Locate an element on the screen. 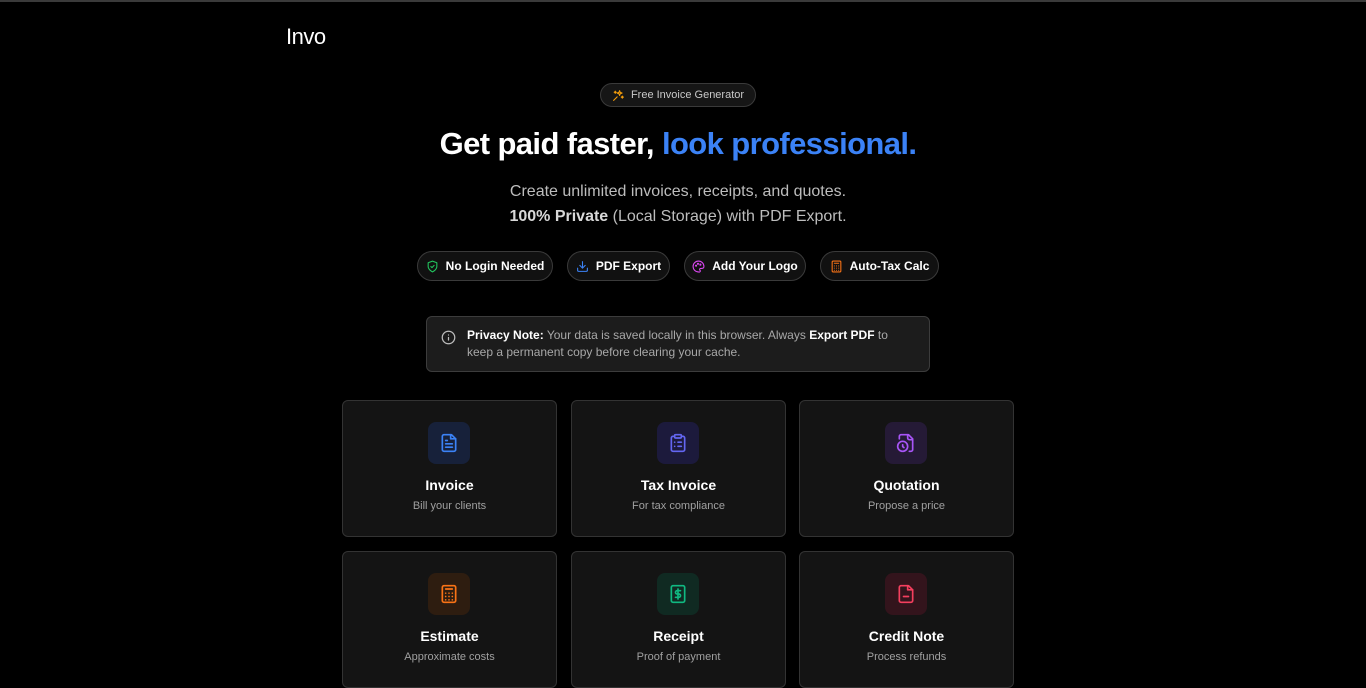  file-clock-icon is located at coordinates (905, 443).